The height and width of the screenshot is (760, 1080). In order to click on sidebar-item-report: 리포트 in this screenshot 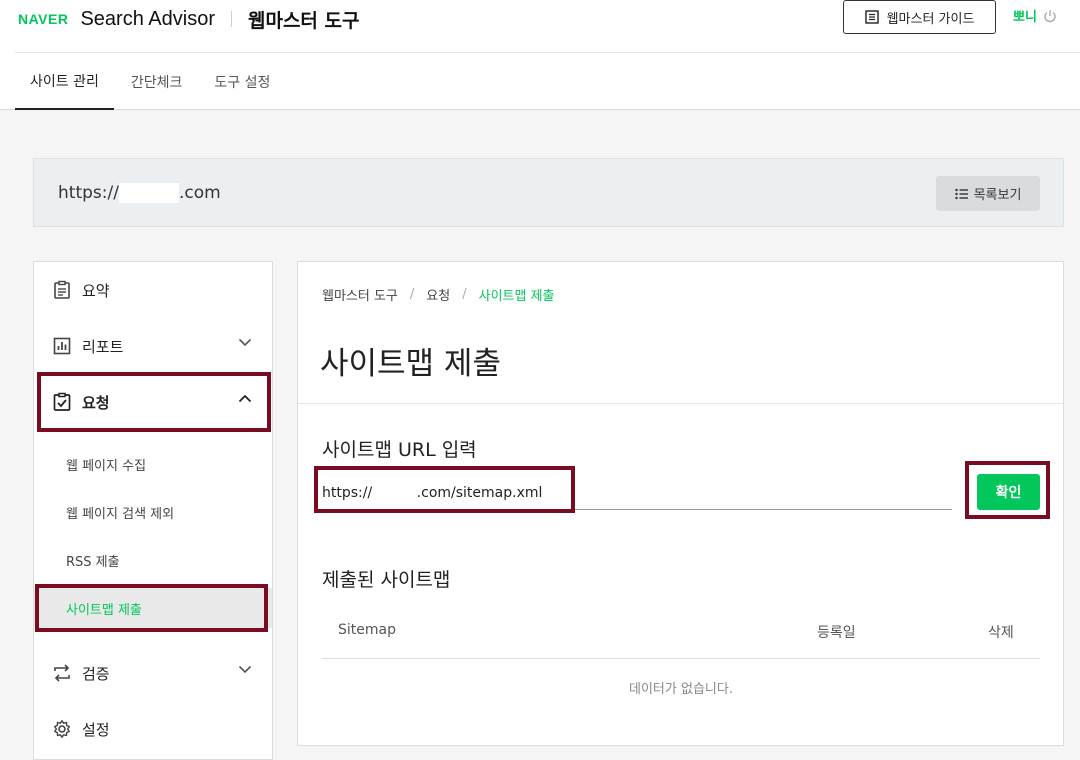, I will do `click(153, 346)`.